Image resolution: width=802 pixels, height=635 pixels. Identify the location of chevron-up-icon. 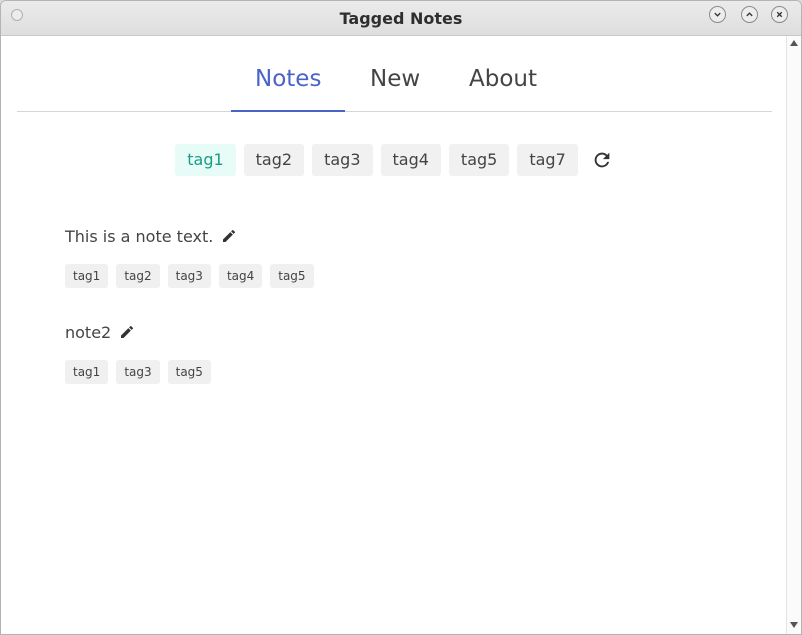
(749, 14).